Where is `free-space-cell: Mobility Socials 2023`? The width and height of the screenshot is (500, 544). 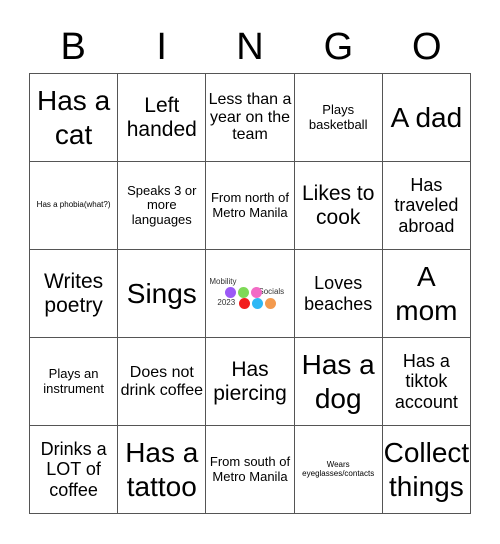 free-space-cell: Mobility Socials 2023 is located at coordinates (250, 294).